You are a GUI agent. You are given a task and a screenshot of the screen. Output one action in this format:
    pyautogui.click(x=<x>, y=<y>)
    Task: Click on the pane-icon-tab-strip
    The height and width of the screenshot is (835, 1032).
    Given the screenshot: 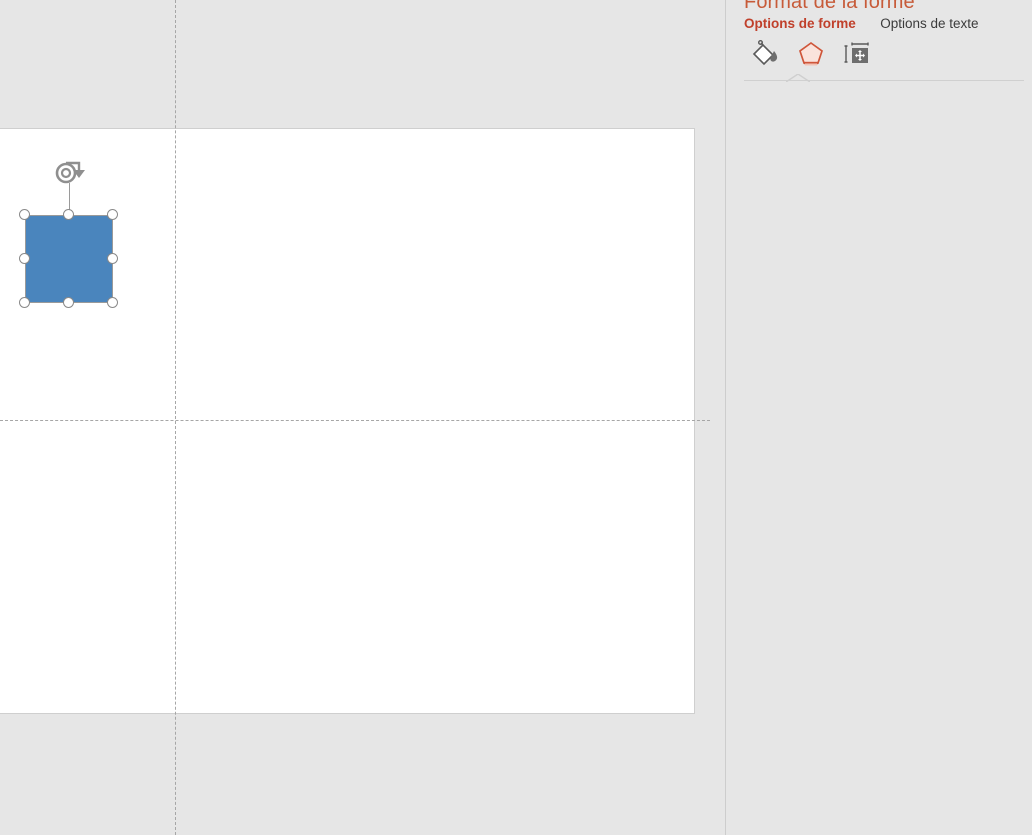 What is the action you would take?
    pyautogui.click(x=811, y=57)
    